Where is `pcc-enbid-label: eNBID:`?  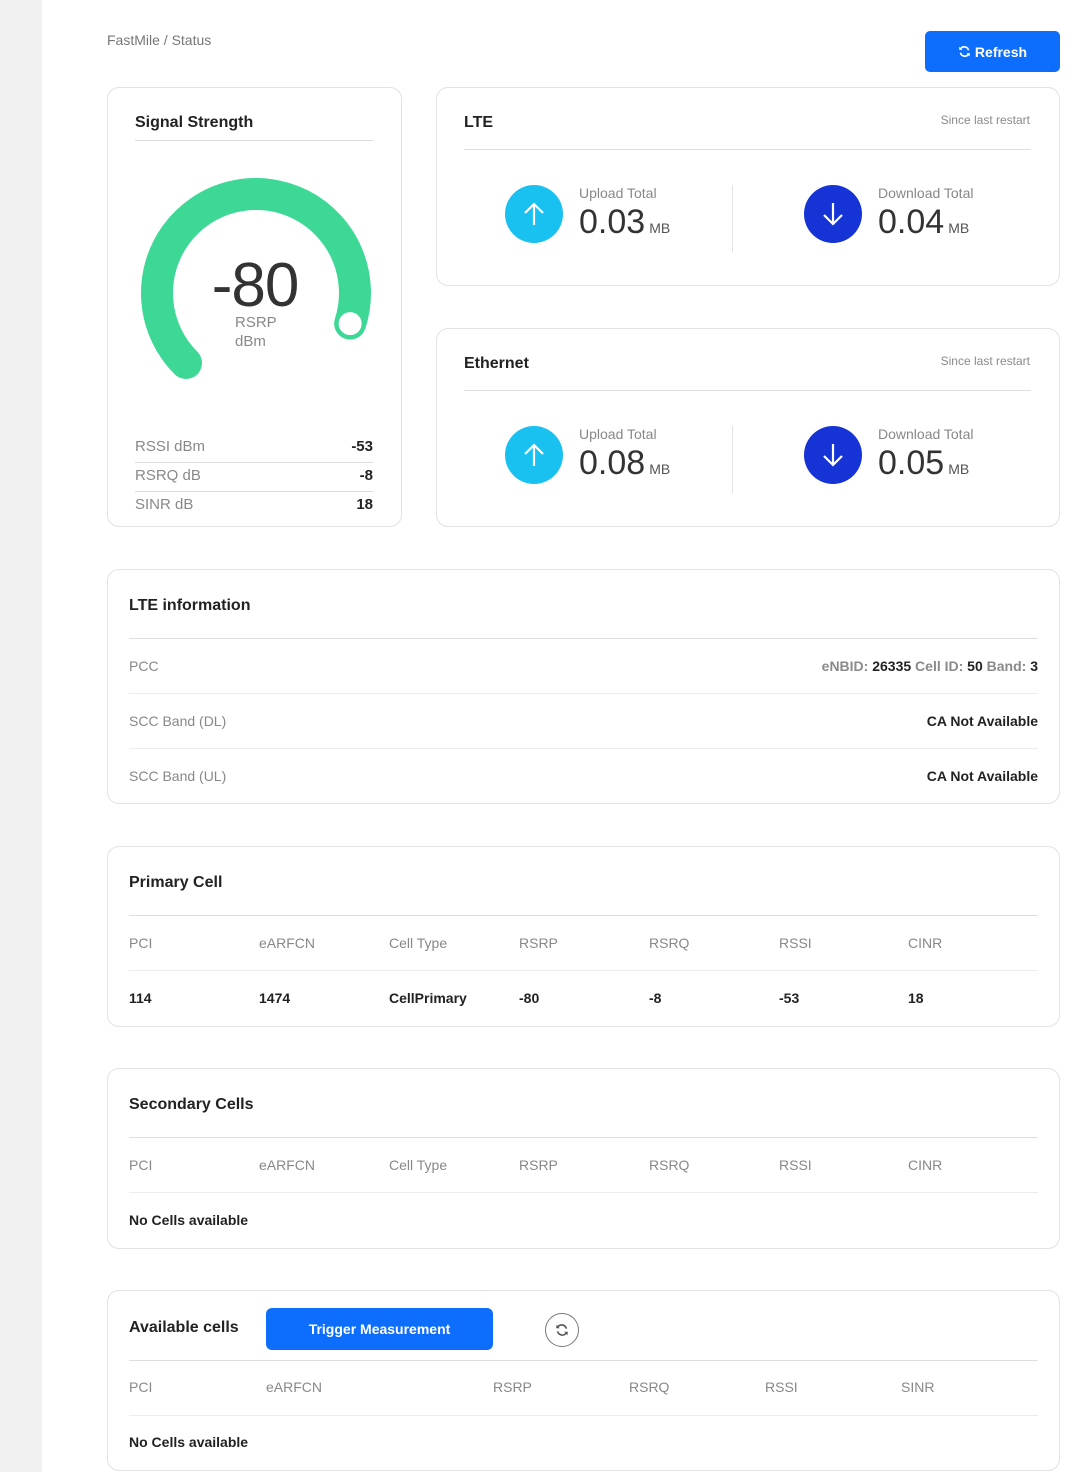 pcc-enbid-label: eNBID: is located at coordinates (845, 666).